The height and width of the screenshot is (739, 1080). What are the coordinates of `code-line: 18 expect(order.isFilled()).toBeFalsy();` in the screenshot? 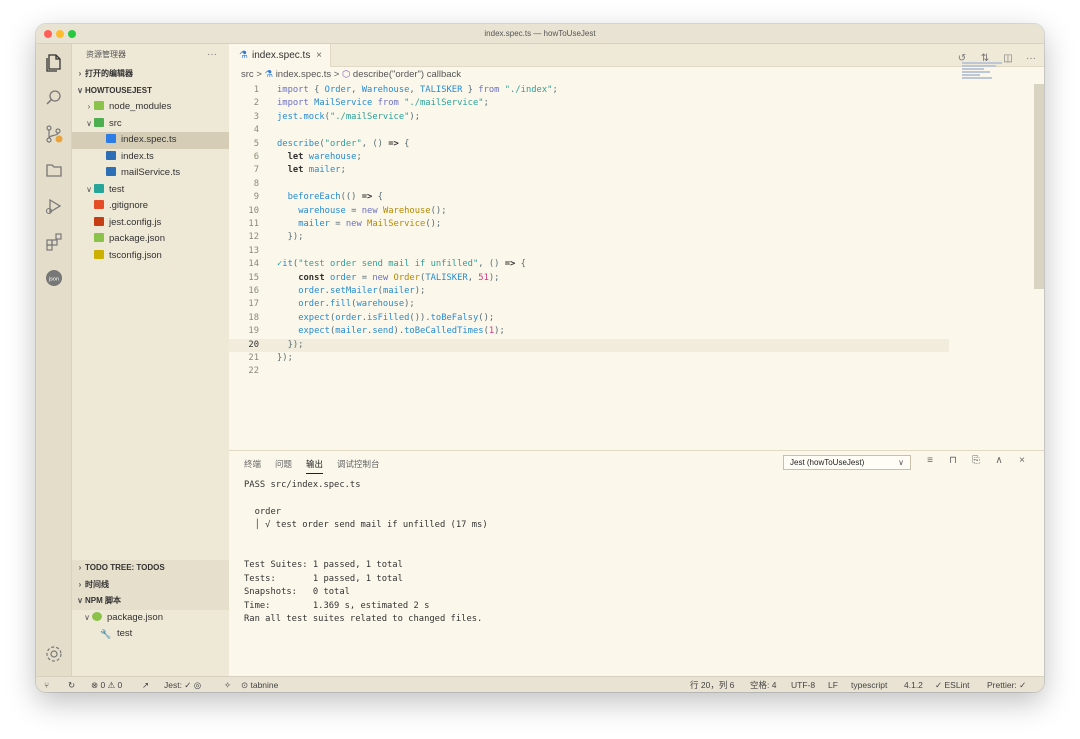 It's located at (371, 317).